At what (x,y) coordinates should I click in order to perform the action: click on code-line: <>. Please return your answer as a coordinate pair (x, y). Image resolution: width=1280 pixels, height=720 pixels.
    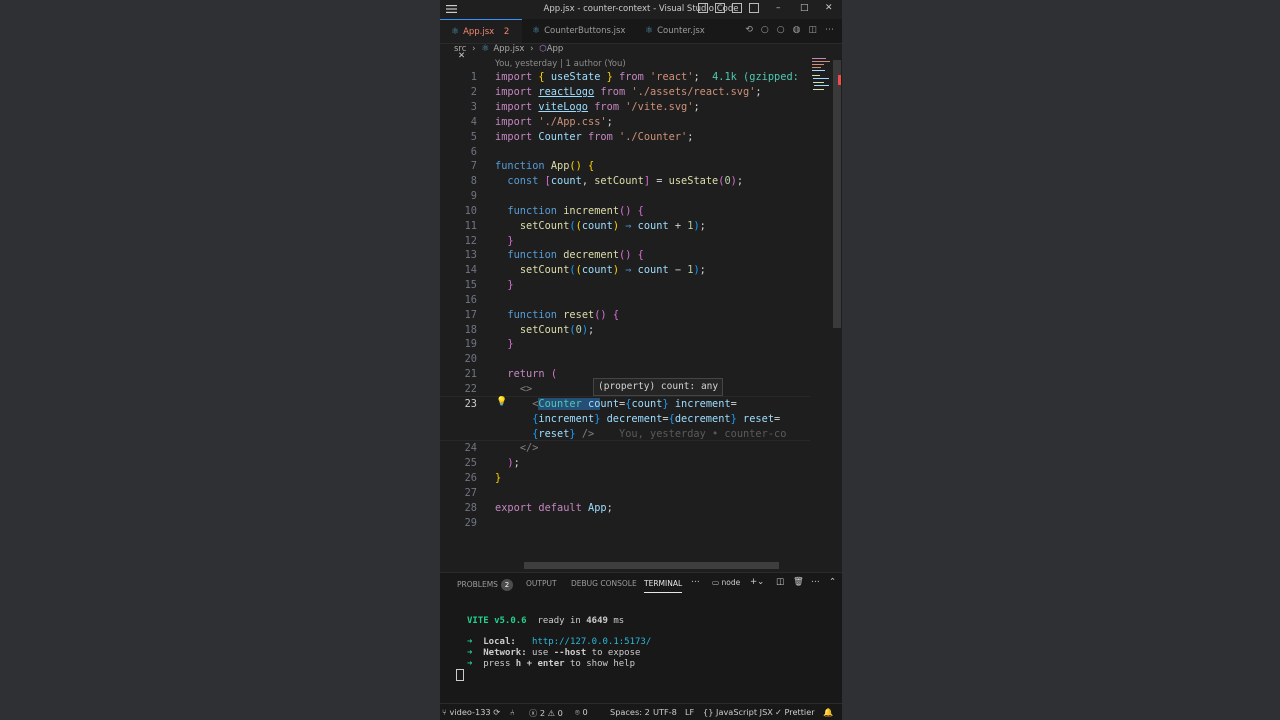
    Looking at the image, I should click on (526, 389).